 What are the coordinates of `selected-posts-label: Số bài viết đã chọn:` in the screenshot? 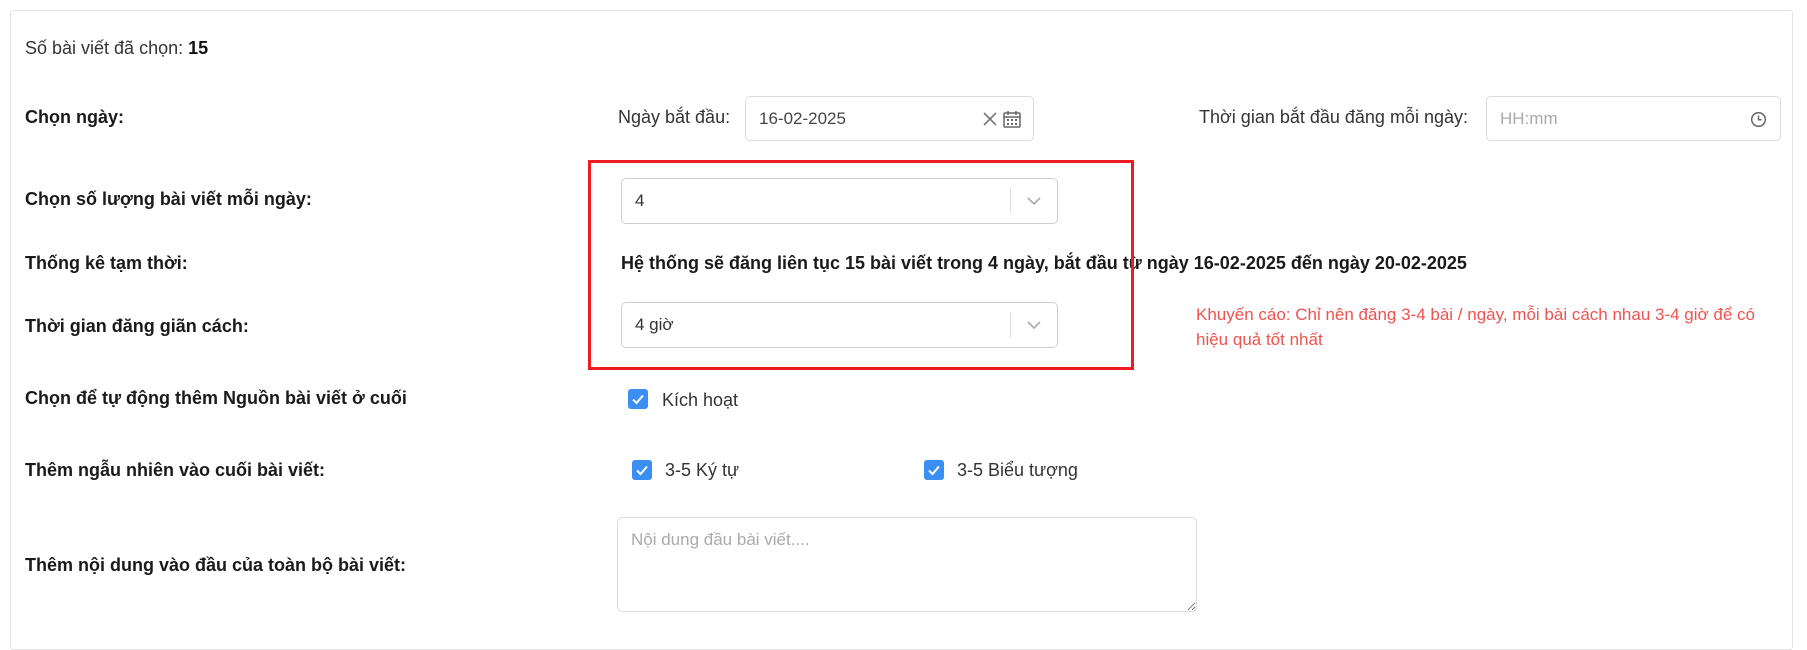 It's located at (104, 48).